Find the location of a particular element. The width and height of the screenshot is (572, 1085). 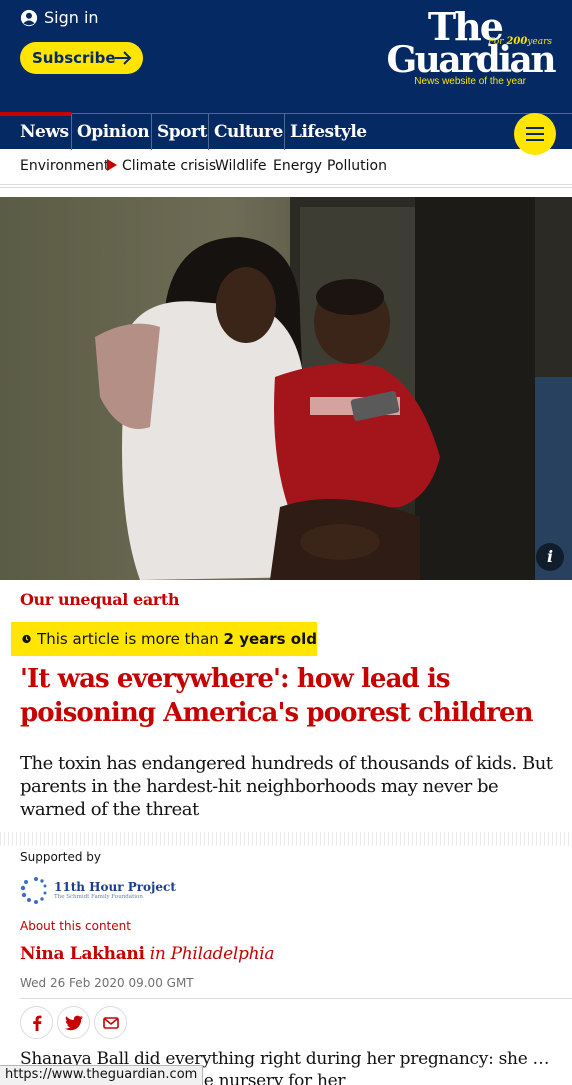

nav-item-opinion: Opinion is located at coordinates (113, 132).